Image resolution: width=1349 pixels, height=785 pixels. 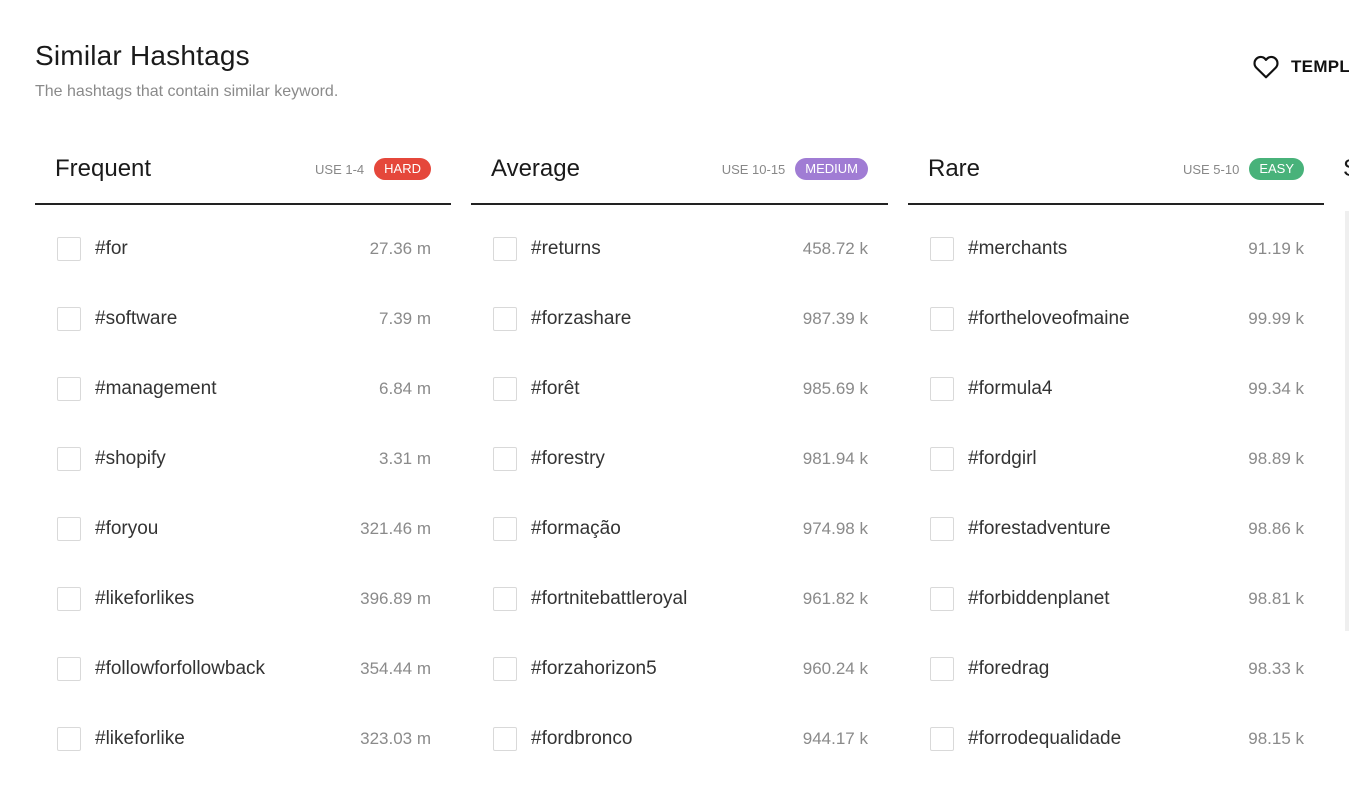 I want to click on hashtag-count: 98.89 k, so click(x=1276, y=458).